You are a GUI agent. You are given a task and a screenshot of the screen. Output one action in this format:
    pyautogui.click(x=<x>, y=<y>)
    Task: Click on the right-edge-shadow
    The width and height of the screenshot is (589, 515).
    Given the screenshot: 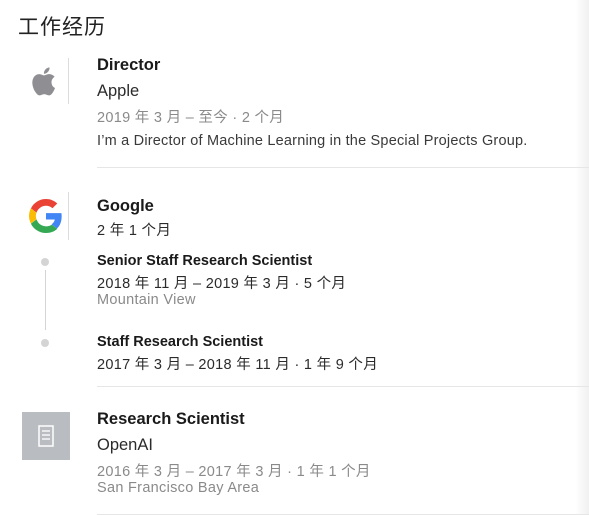 What is the action you would take?
    pyautogui.click(x=582, y=257)
    